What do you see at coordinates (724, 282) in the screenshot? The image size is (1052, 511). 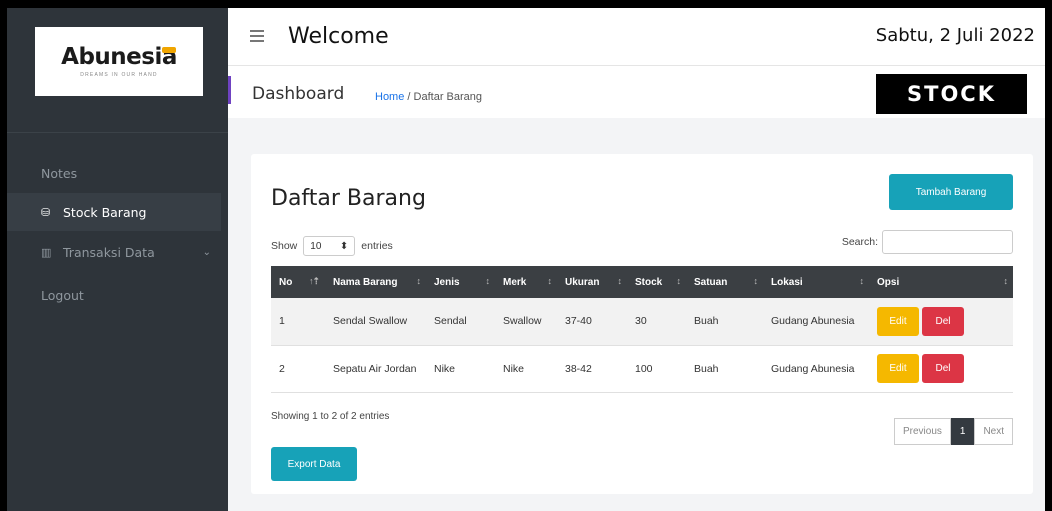 I see `col-satuan: Satuan ↕` at bounding box center [724, 282].